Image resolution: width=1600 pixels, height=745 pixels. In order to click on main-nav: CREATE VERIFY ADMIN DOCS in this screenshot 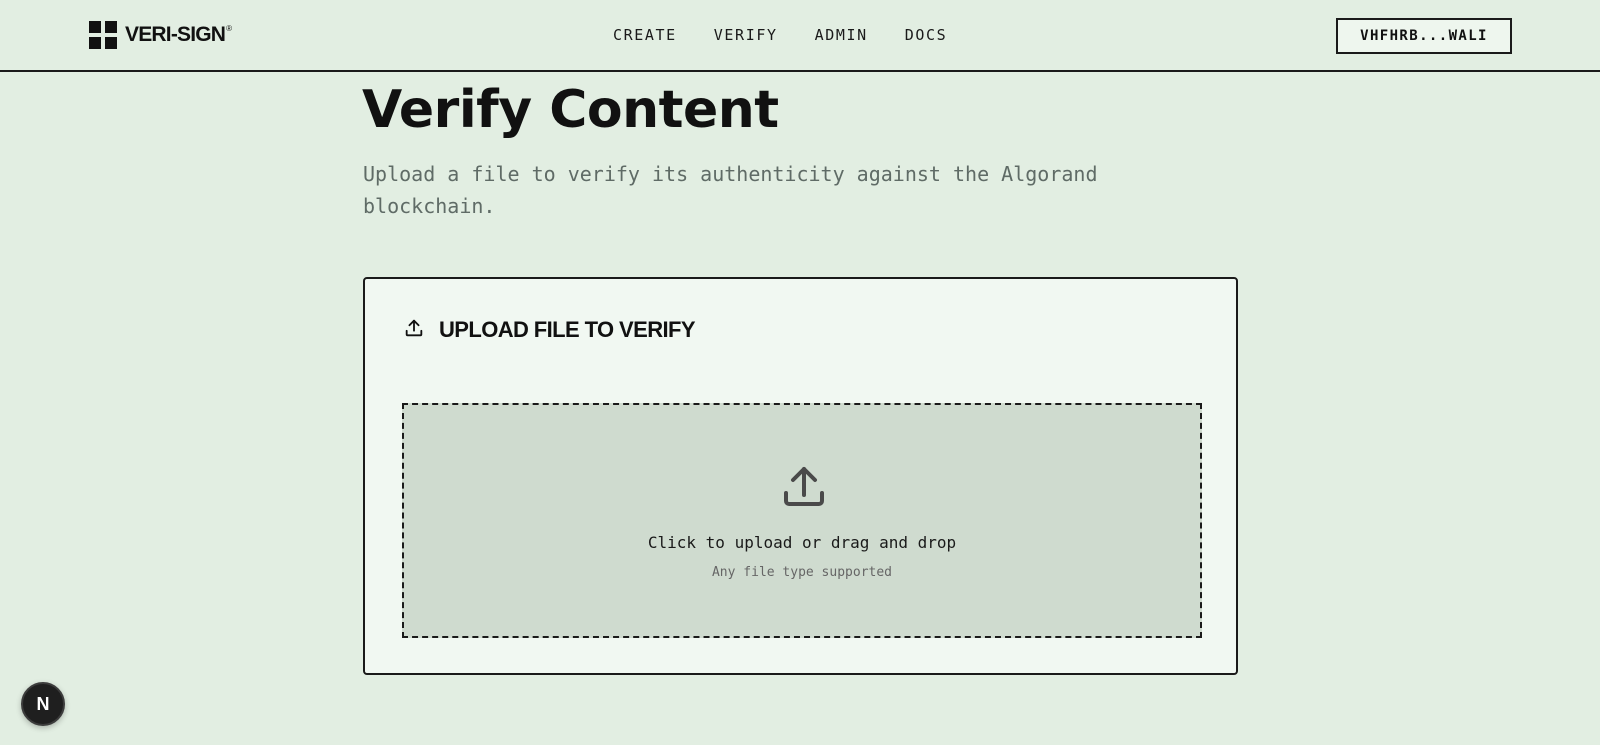, I will do `click(780, 35)`.